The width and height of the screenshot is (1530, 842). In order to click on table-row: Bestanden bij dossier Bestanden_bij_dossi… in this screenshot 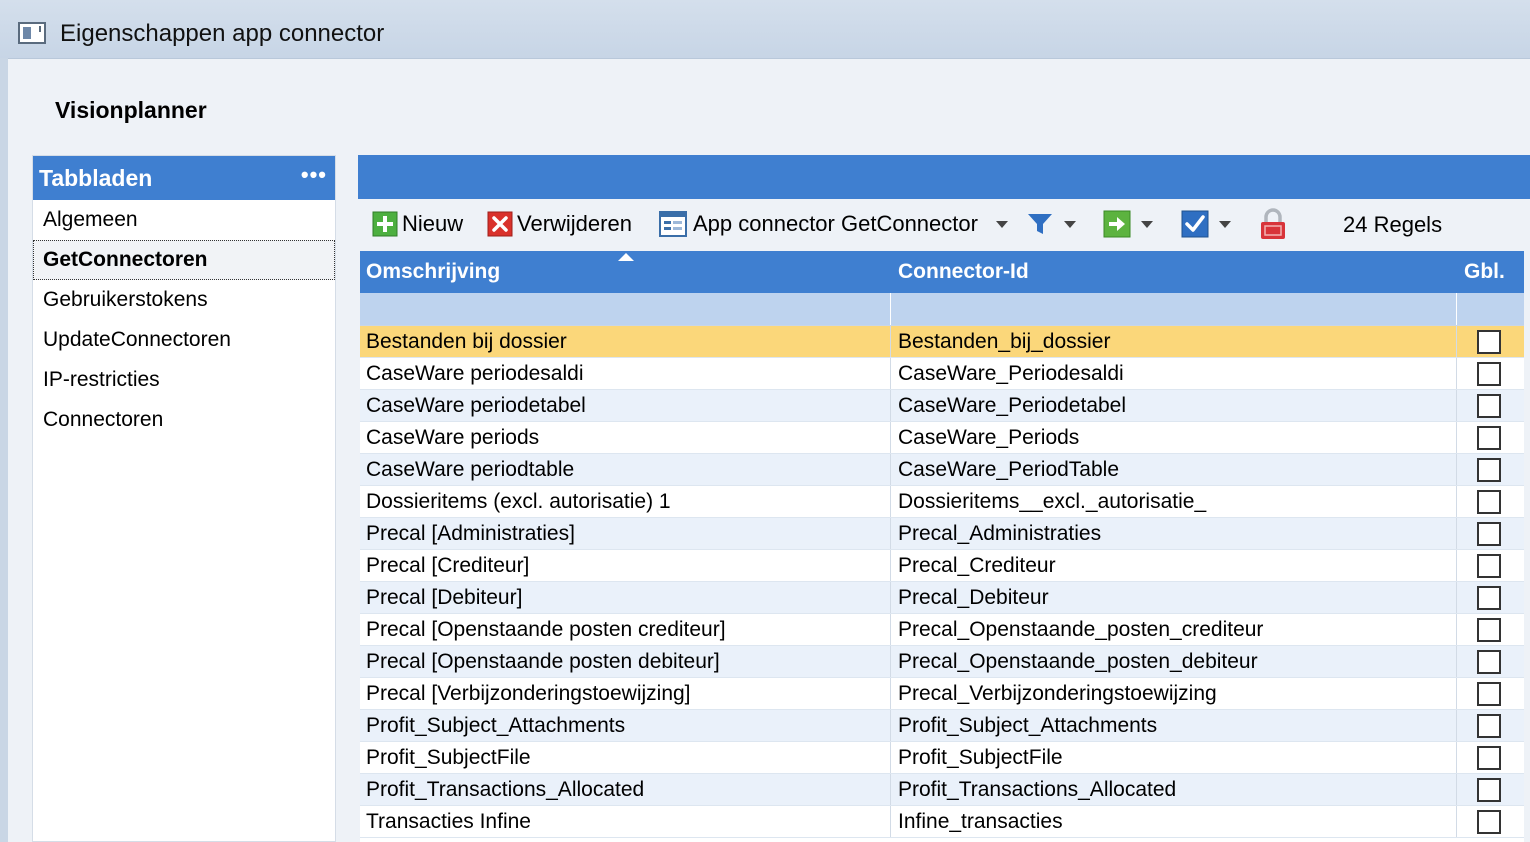, I will do `click(942, 342)`.